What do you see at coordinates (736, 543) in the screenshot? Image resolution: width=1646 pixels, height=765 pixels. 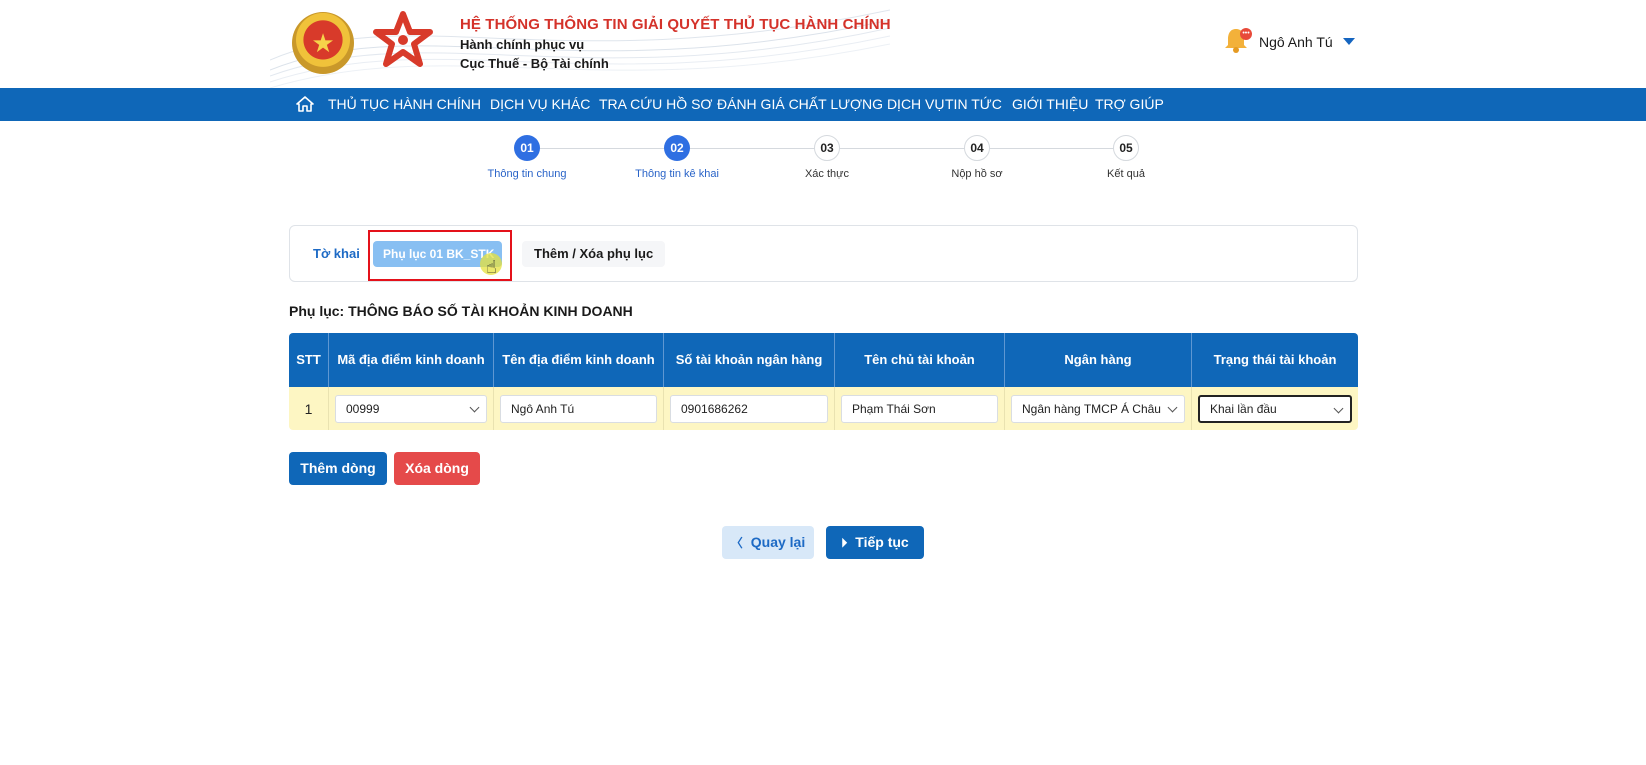 I see `chevron-left-icon: 〈` at bounding box center [736, 543].